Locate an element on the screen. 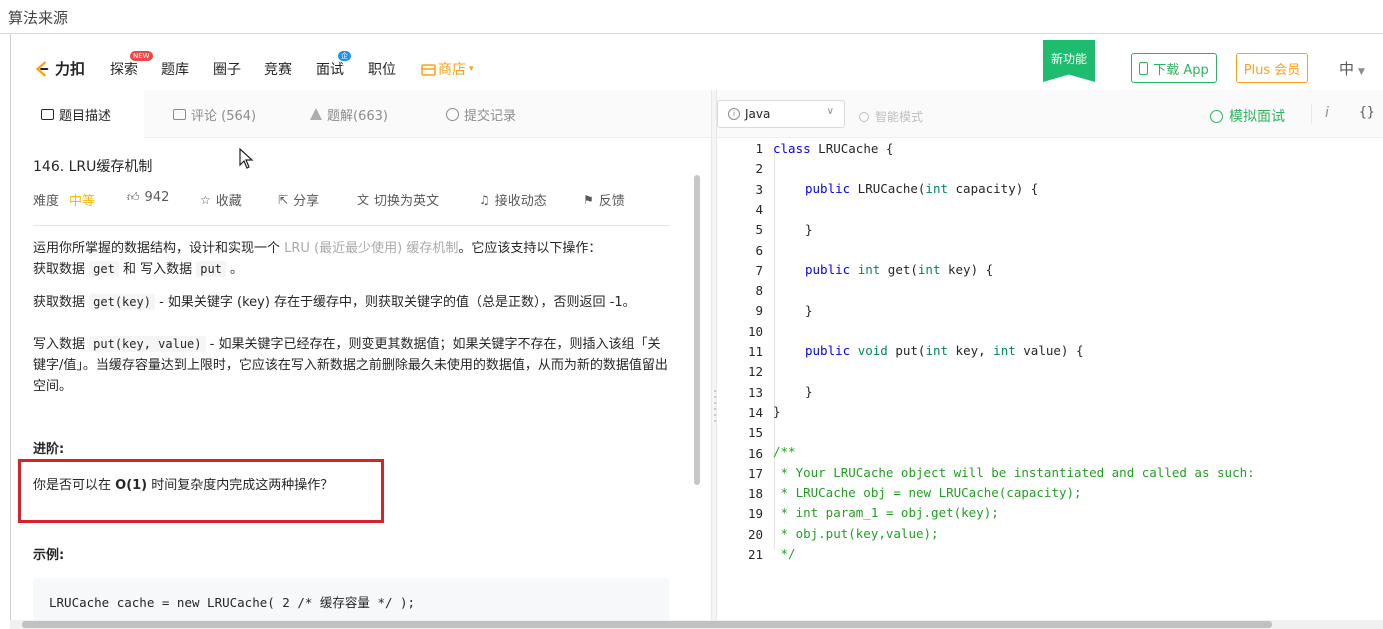 The width and height of the screenshot is (1383, 629). mock-interview-button: 模拟面试 is located at coordinates (1247, 116).